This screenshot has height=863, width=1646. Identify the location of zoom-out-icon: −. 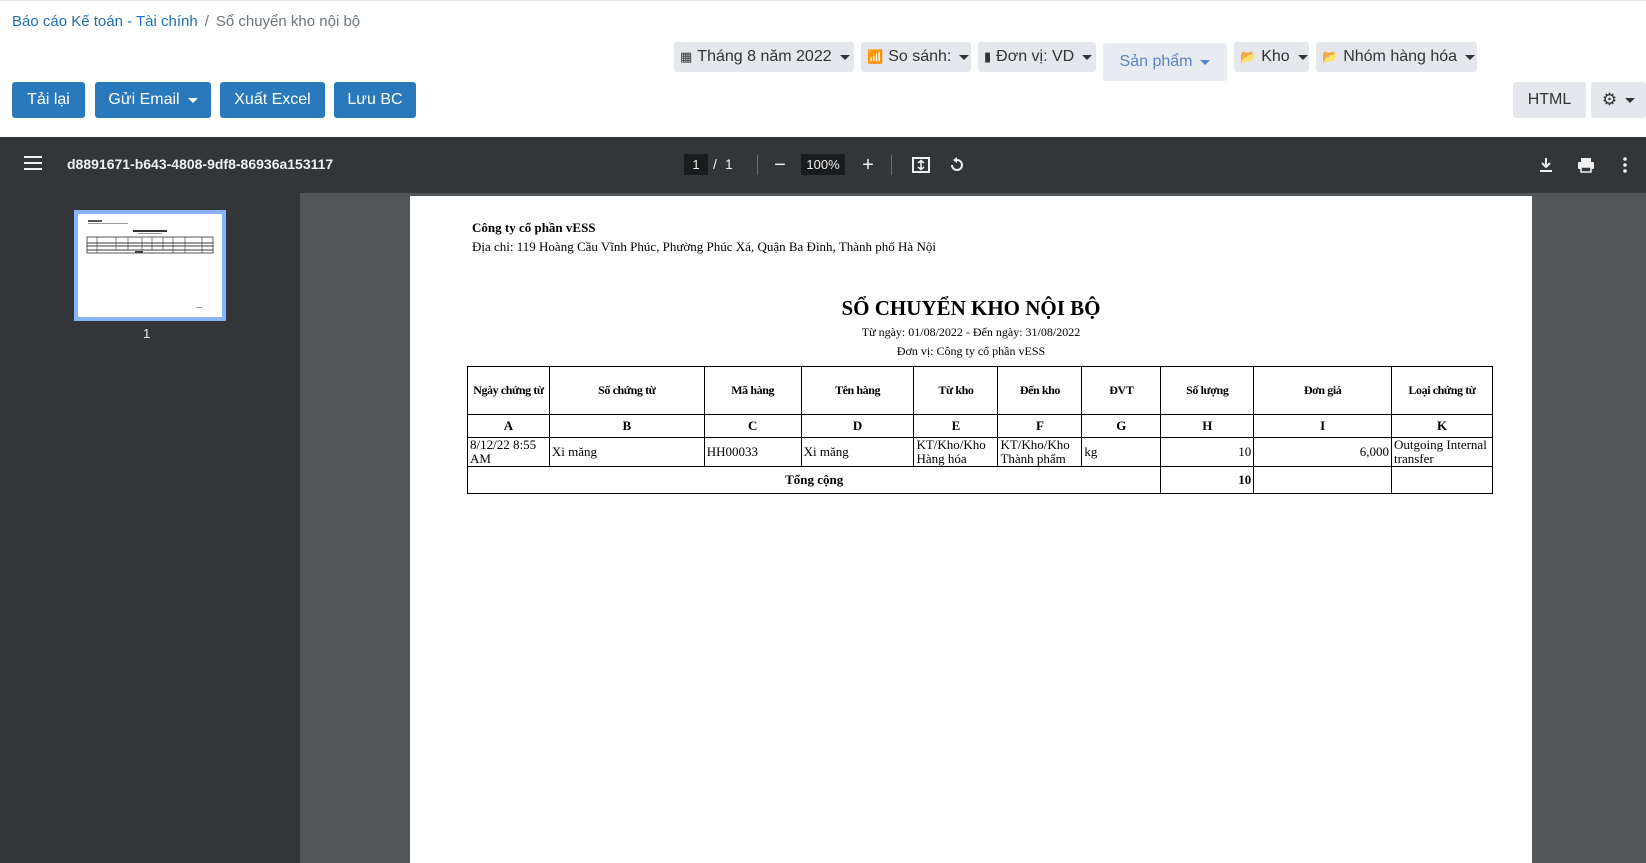
(780, 165).